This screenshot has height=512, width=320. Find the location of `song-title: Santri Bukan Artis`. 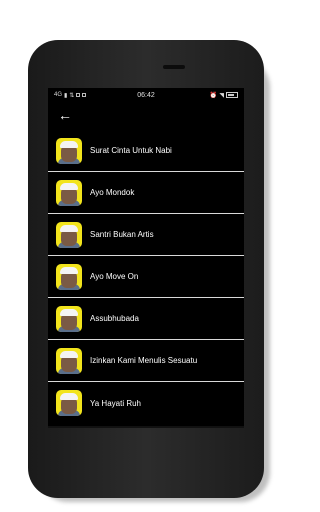

song-title: Santri Bukan Artis is located at coordinates (122, 234).